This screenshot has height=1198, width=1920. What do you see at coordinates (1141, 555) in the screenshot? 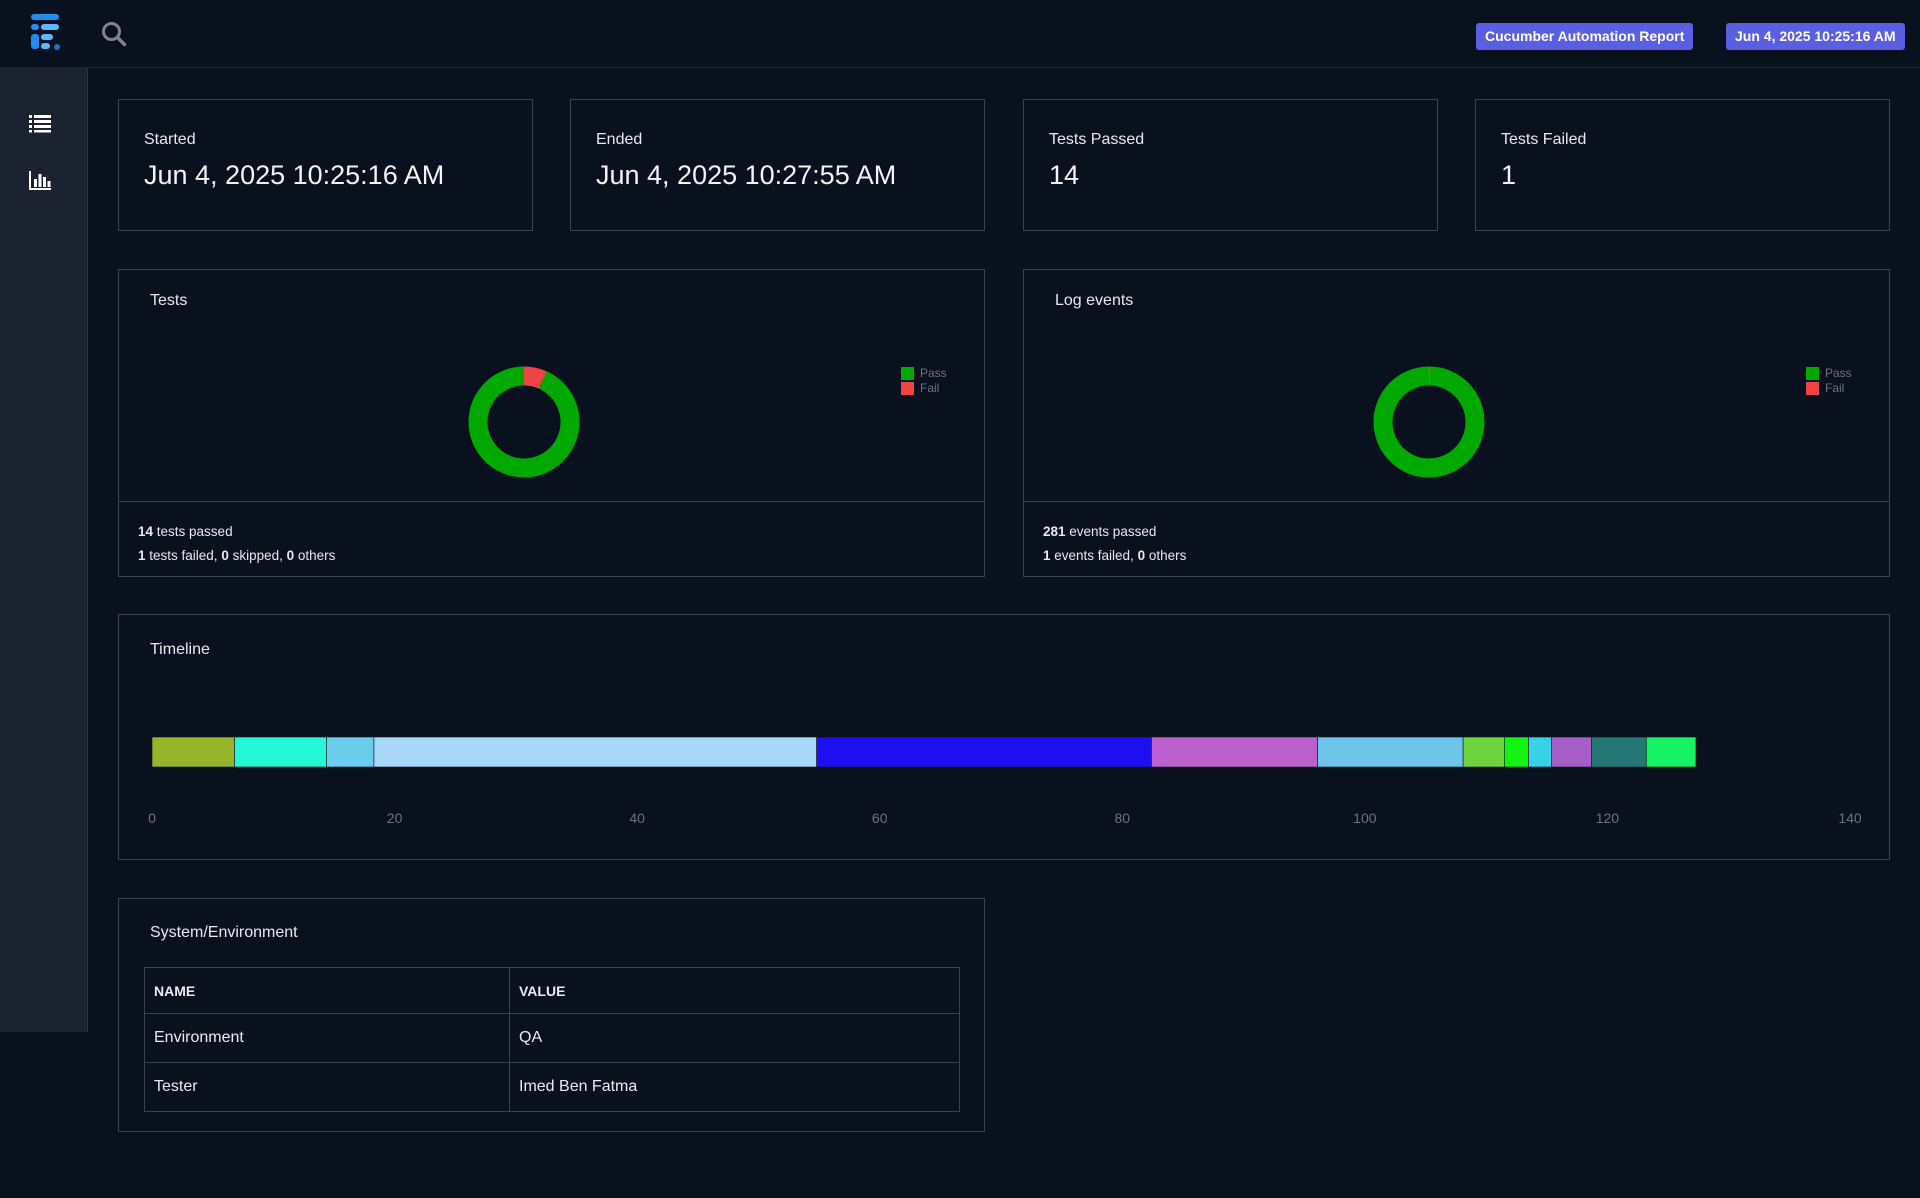
I see `events-others-count: 0` at bounding box center [1141, 555].